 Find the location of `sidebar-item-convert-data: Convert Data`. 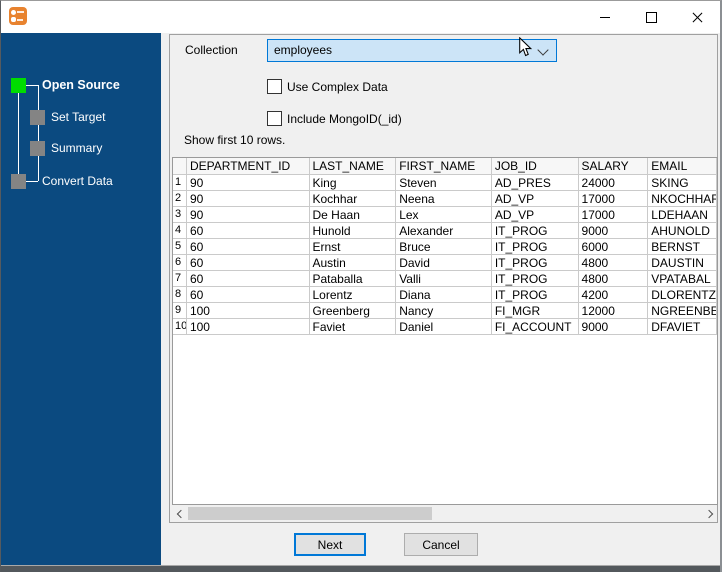

sidebar-item-convert-data: Convert Data is located at coordinates (77, 181).